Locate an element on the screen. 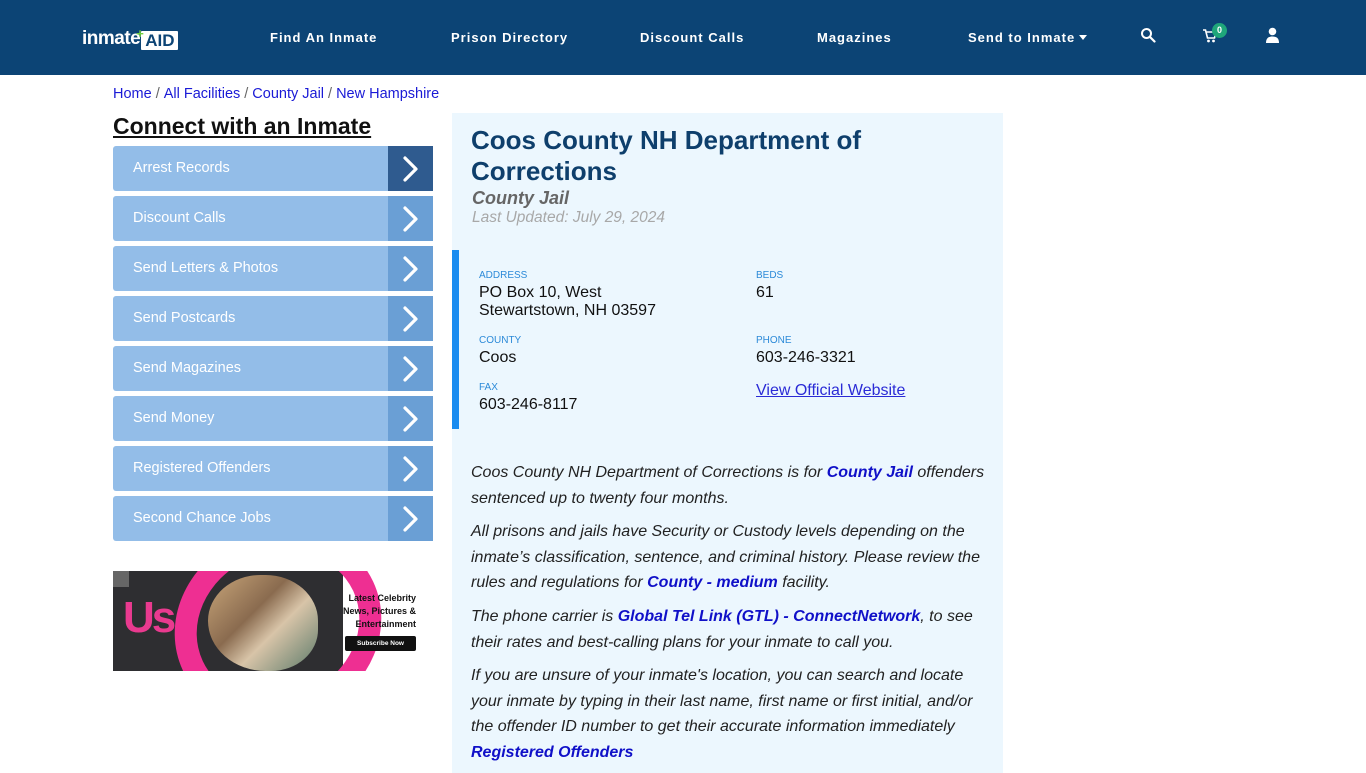 The width and height of the screenshot is (1366, 773). sidebar-item-discount-calls: Discount Calls is located at coordinates (273, 218).